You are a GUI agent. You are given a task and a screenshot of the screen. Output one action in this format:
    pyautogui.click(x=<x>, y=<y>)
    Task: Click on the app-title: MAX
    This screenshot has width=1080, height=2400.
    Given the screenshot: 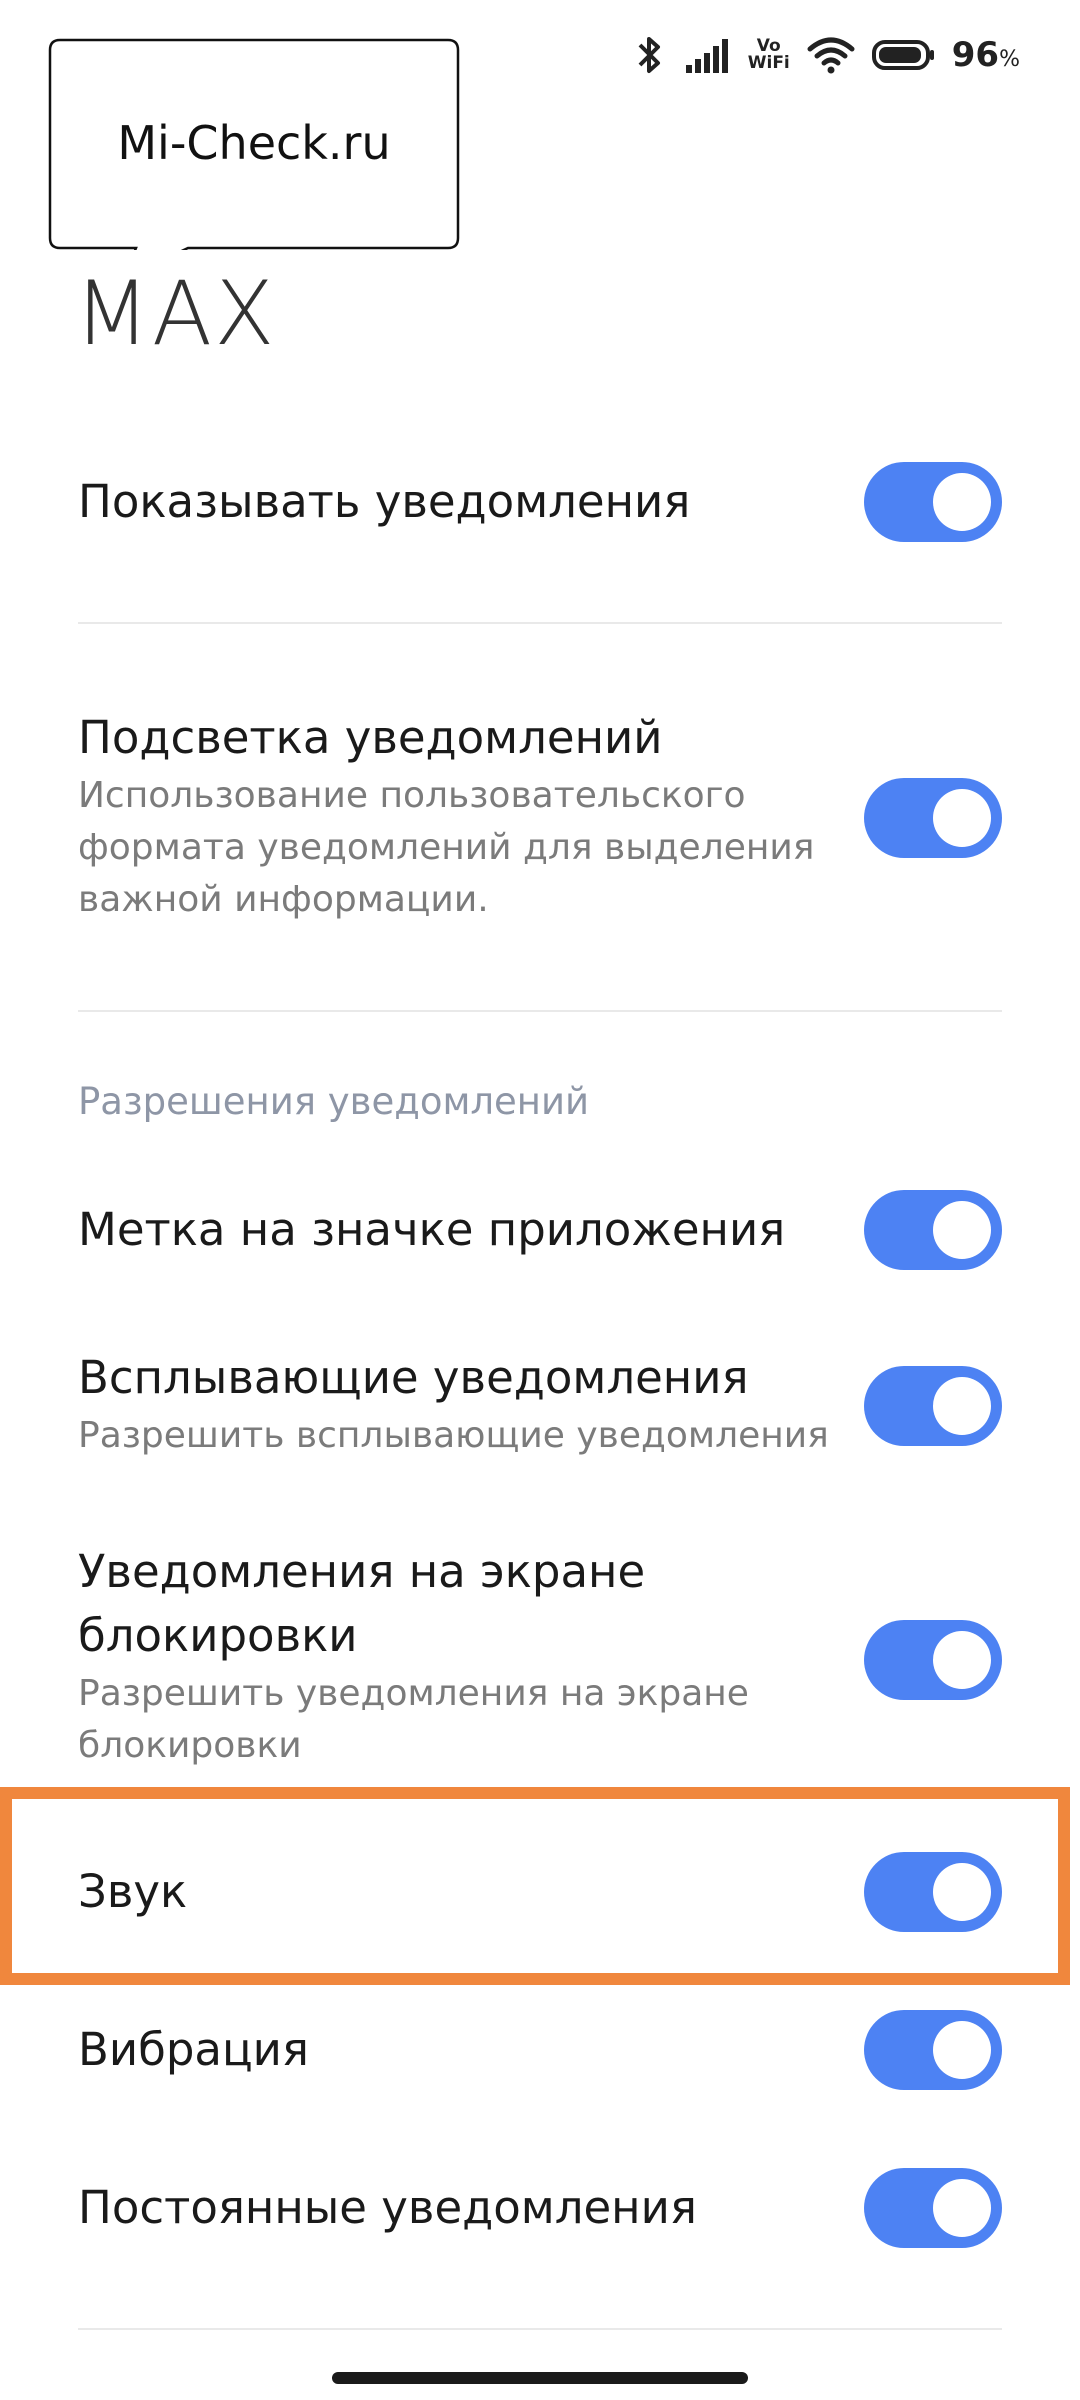 What is the action you would take?
    pyautogui.click(x=175, y=313)
    